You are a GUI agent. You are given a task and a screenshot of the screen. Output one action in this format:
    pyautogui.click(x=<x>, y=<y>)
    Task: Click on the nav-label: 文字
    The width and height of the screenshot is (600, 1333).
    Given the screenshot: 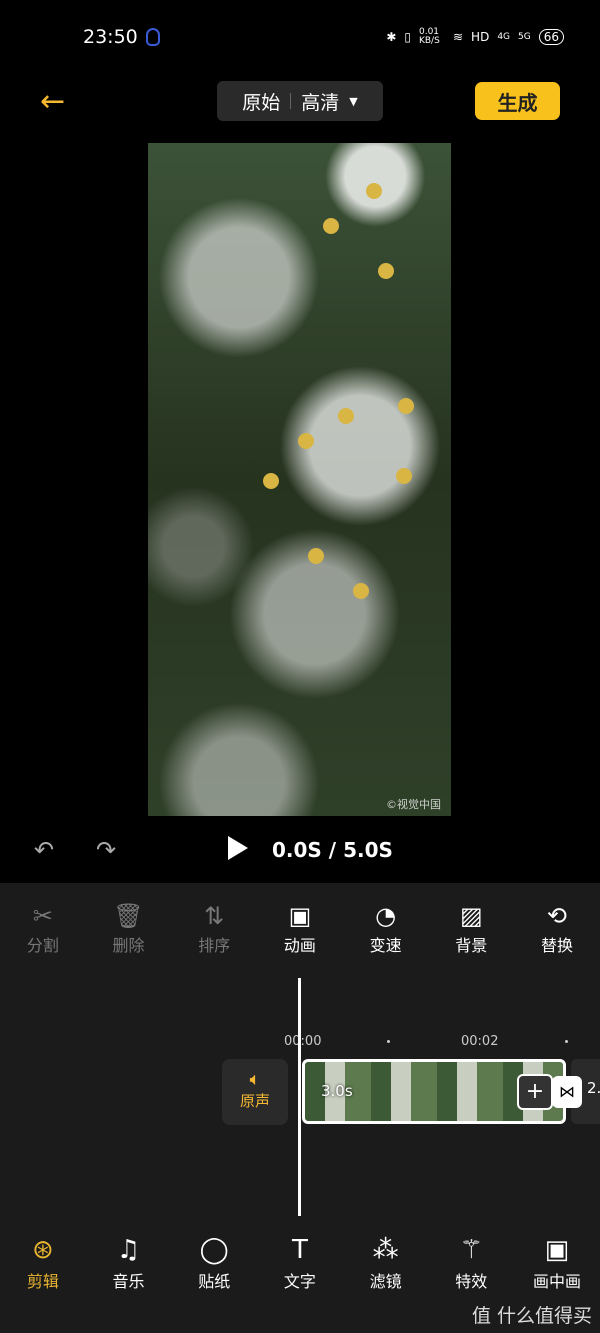 What is the action you would take?
    pyautogui.click(x=299, y=1281)
    